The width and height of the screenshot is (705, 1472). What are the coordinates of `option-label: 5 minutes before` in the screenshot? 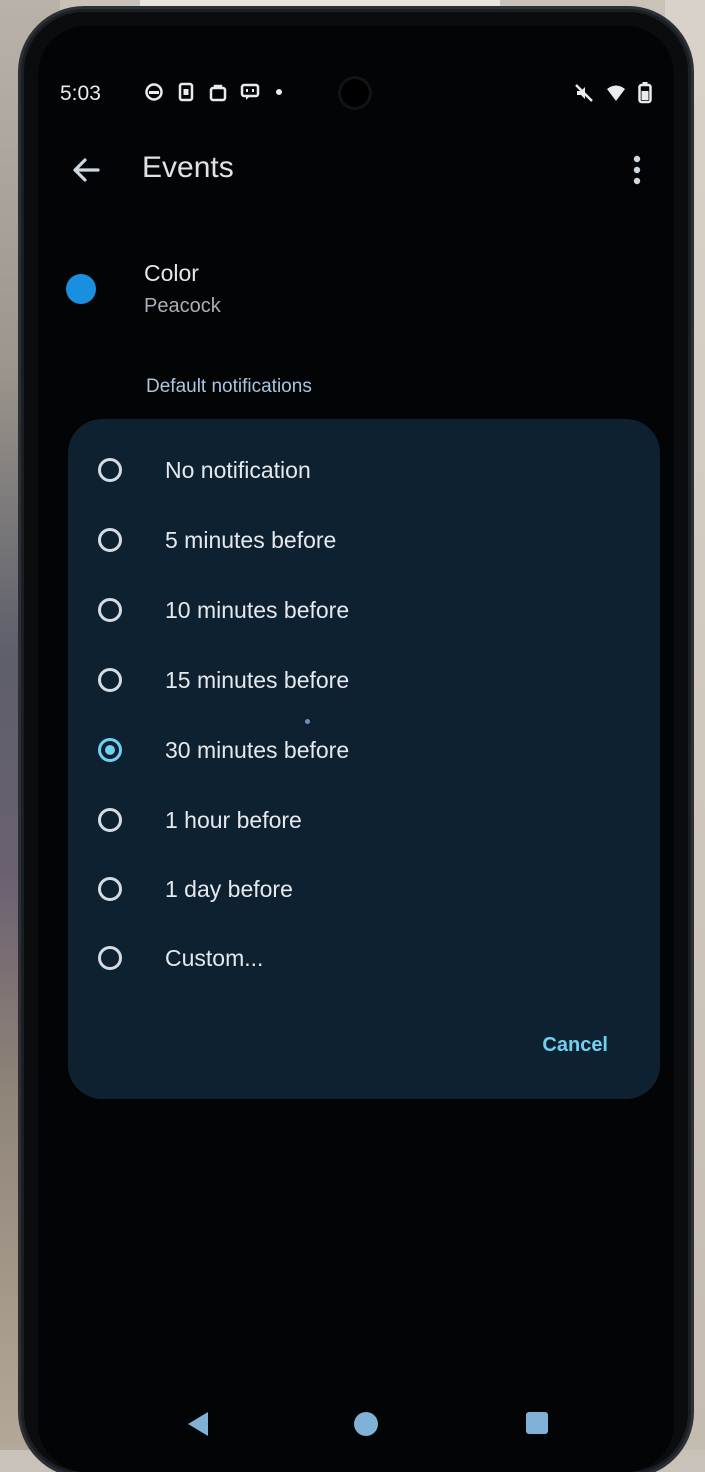 It's located at (251, 539).